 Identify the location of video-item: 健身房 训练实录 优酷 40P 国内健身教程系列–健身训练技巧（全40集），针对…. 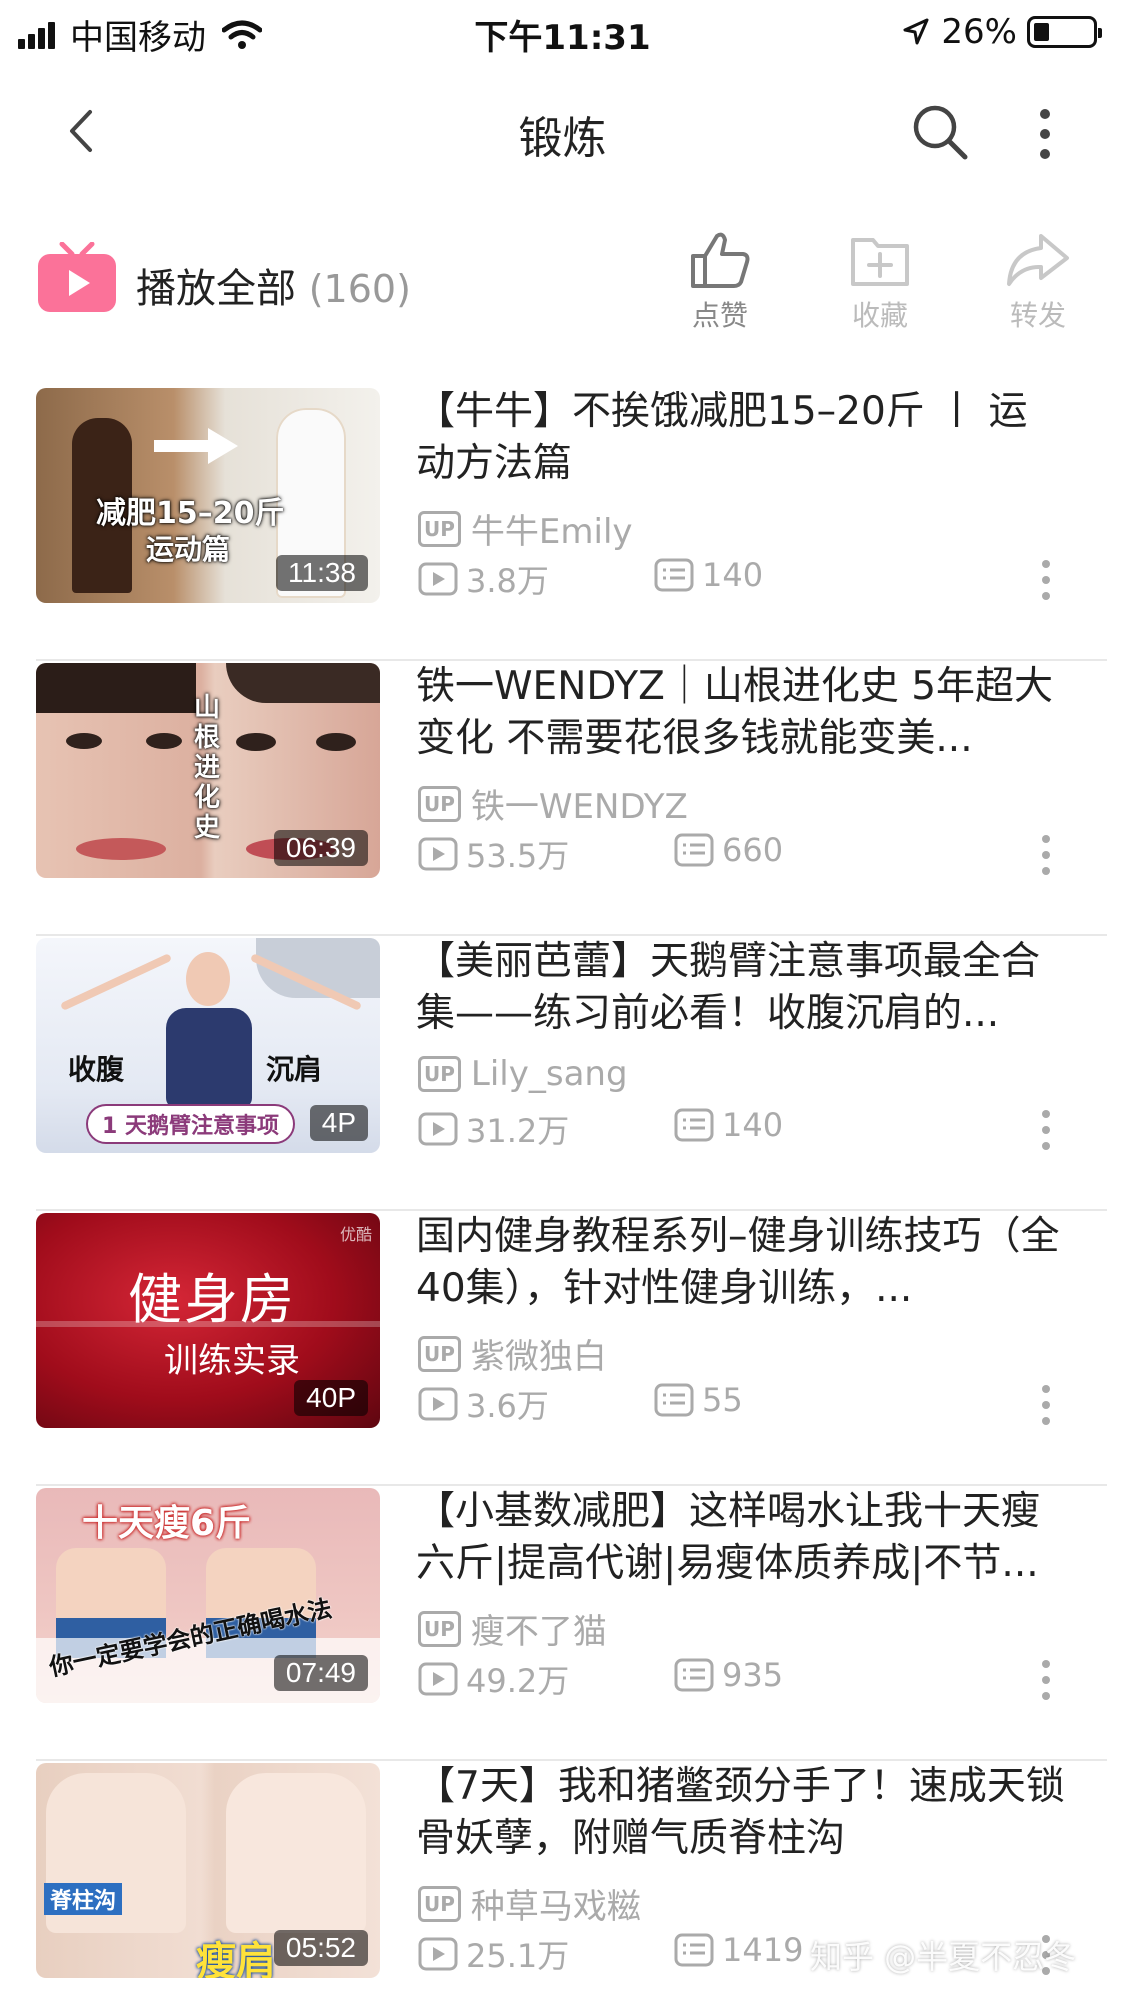
(562, 1348).